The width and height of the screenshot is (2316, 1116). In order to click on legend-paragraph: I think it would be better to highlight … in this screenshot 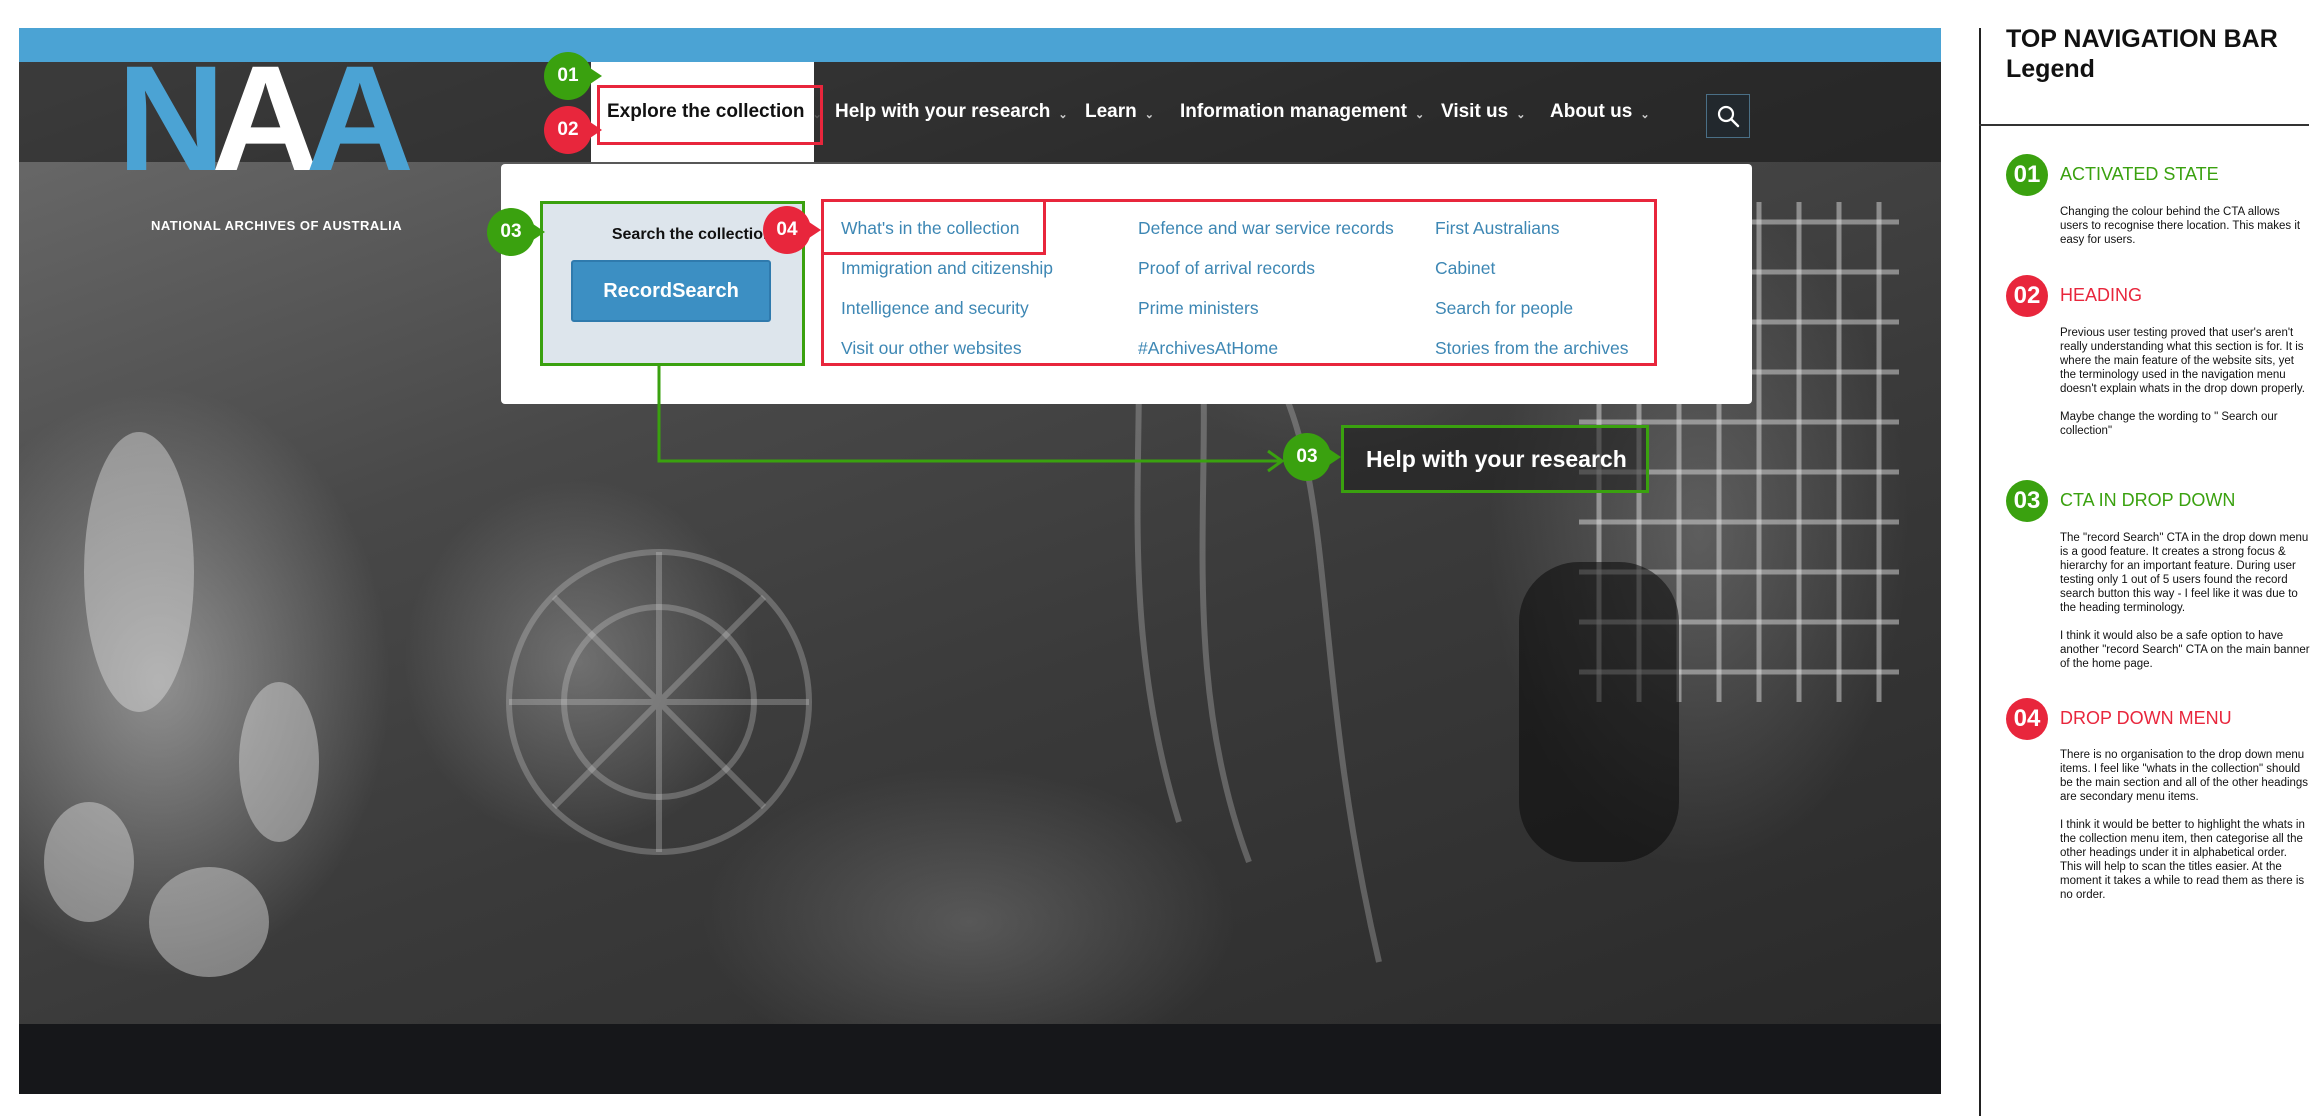, I will do `click(2182, 860)`.